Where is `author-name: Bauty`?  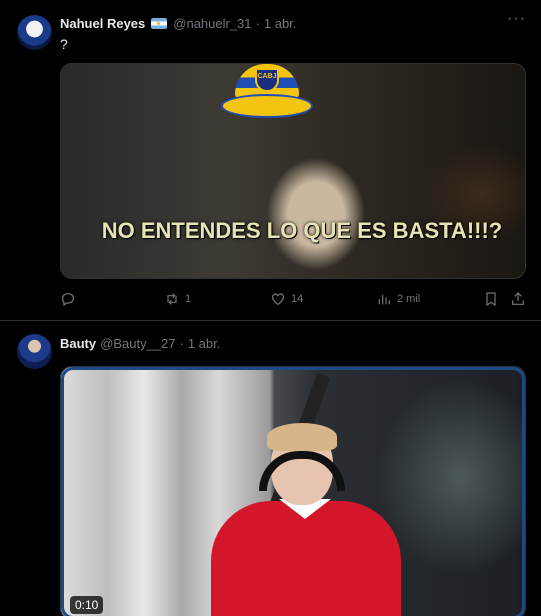
author-name: Bauty is located at coordinates (78, 343).